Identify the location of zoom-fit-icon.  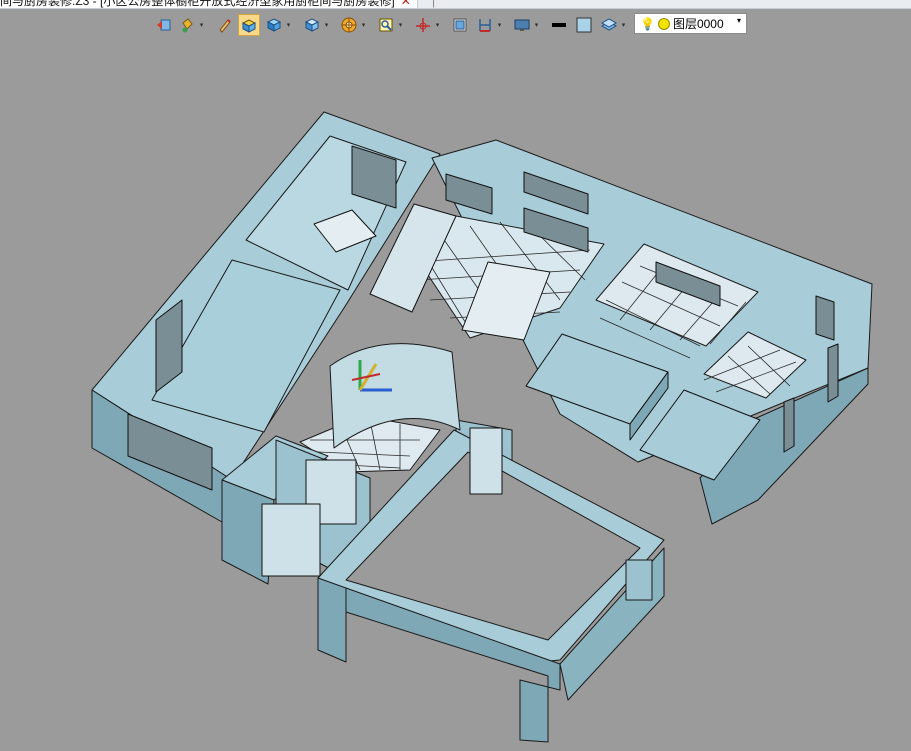
(386, 25).